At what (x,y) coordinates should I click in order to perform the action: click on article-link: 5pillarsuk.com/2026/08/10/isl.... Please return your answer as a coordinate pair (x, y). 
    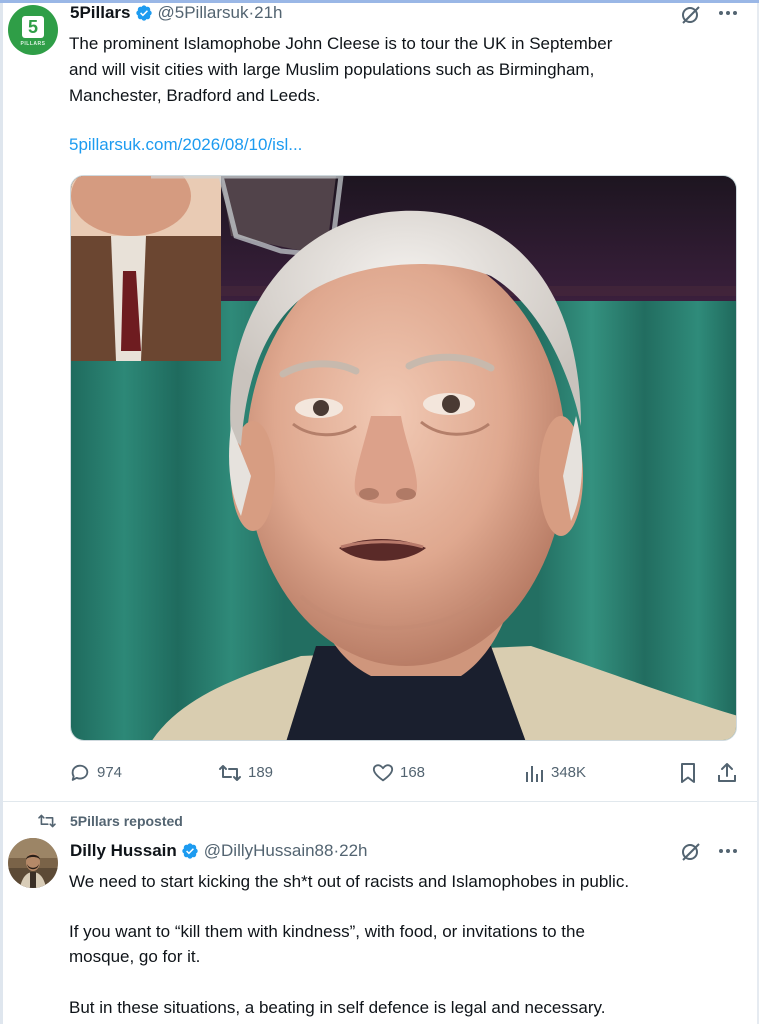
    Looking at the image, I should click on (185, 144).